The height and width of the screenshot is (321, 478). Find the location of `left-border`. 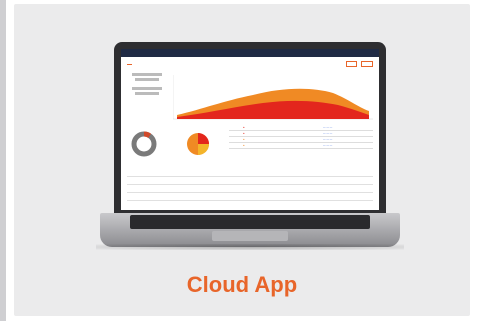

left-border is located at coordinates (3, 160).